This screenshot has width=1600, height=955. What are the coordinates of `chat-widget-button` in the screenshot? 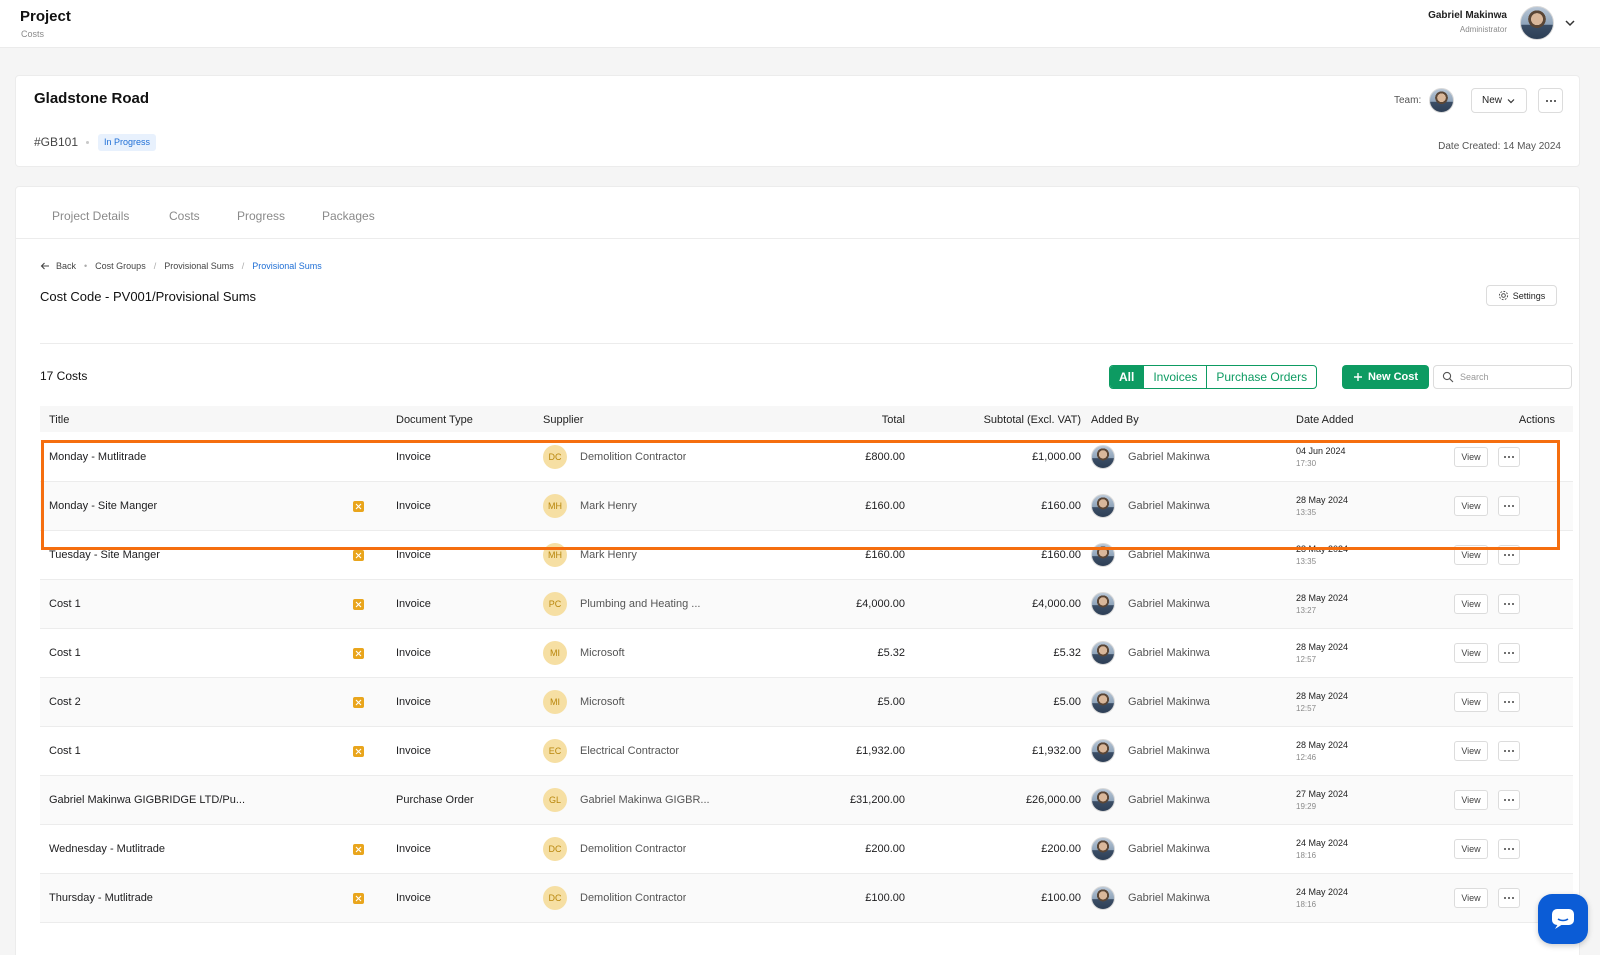 It's located at (1563, 919).